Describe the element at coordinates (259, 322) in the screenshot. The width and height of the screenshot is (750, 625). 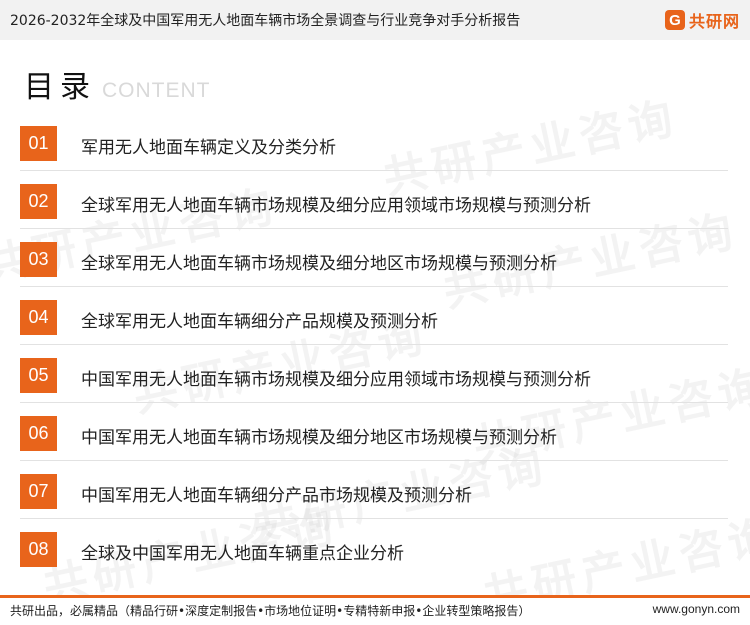
I see `toc-item-label: 全球军用无人地面车辆细分产品规模及预测分析` at that location.